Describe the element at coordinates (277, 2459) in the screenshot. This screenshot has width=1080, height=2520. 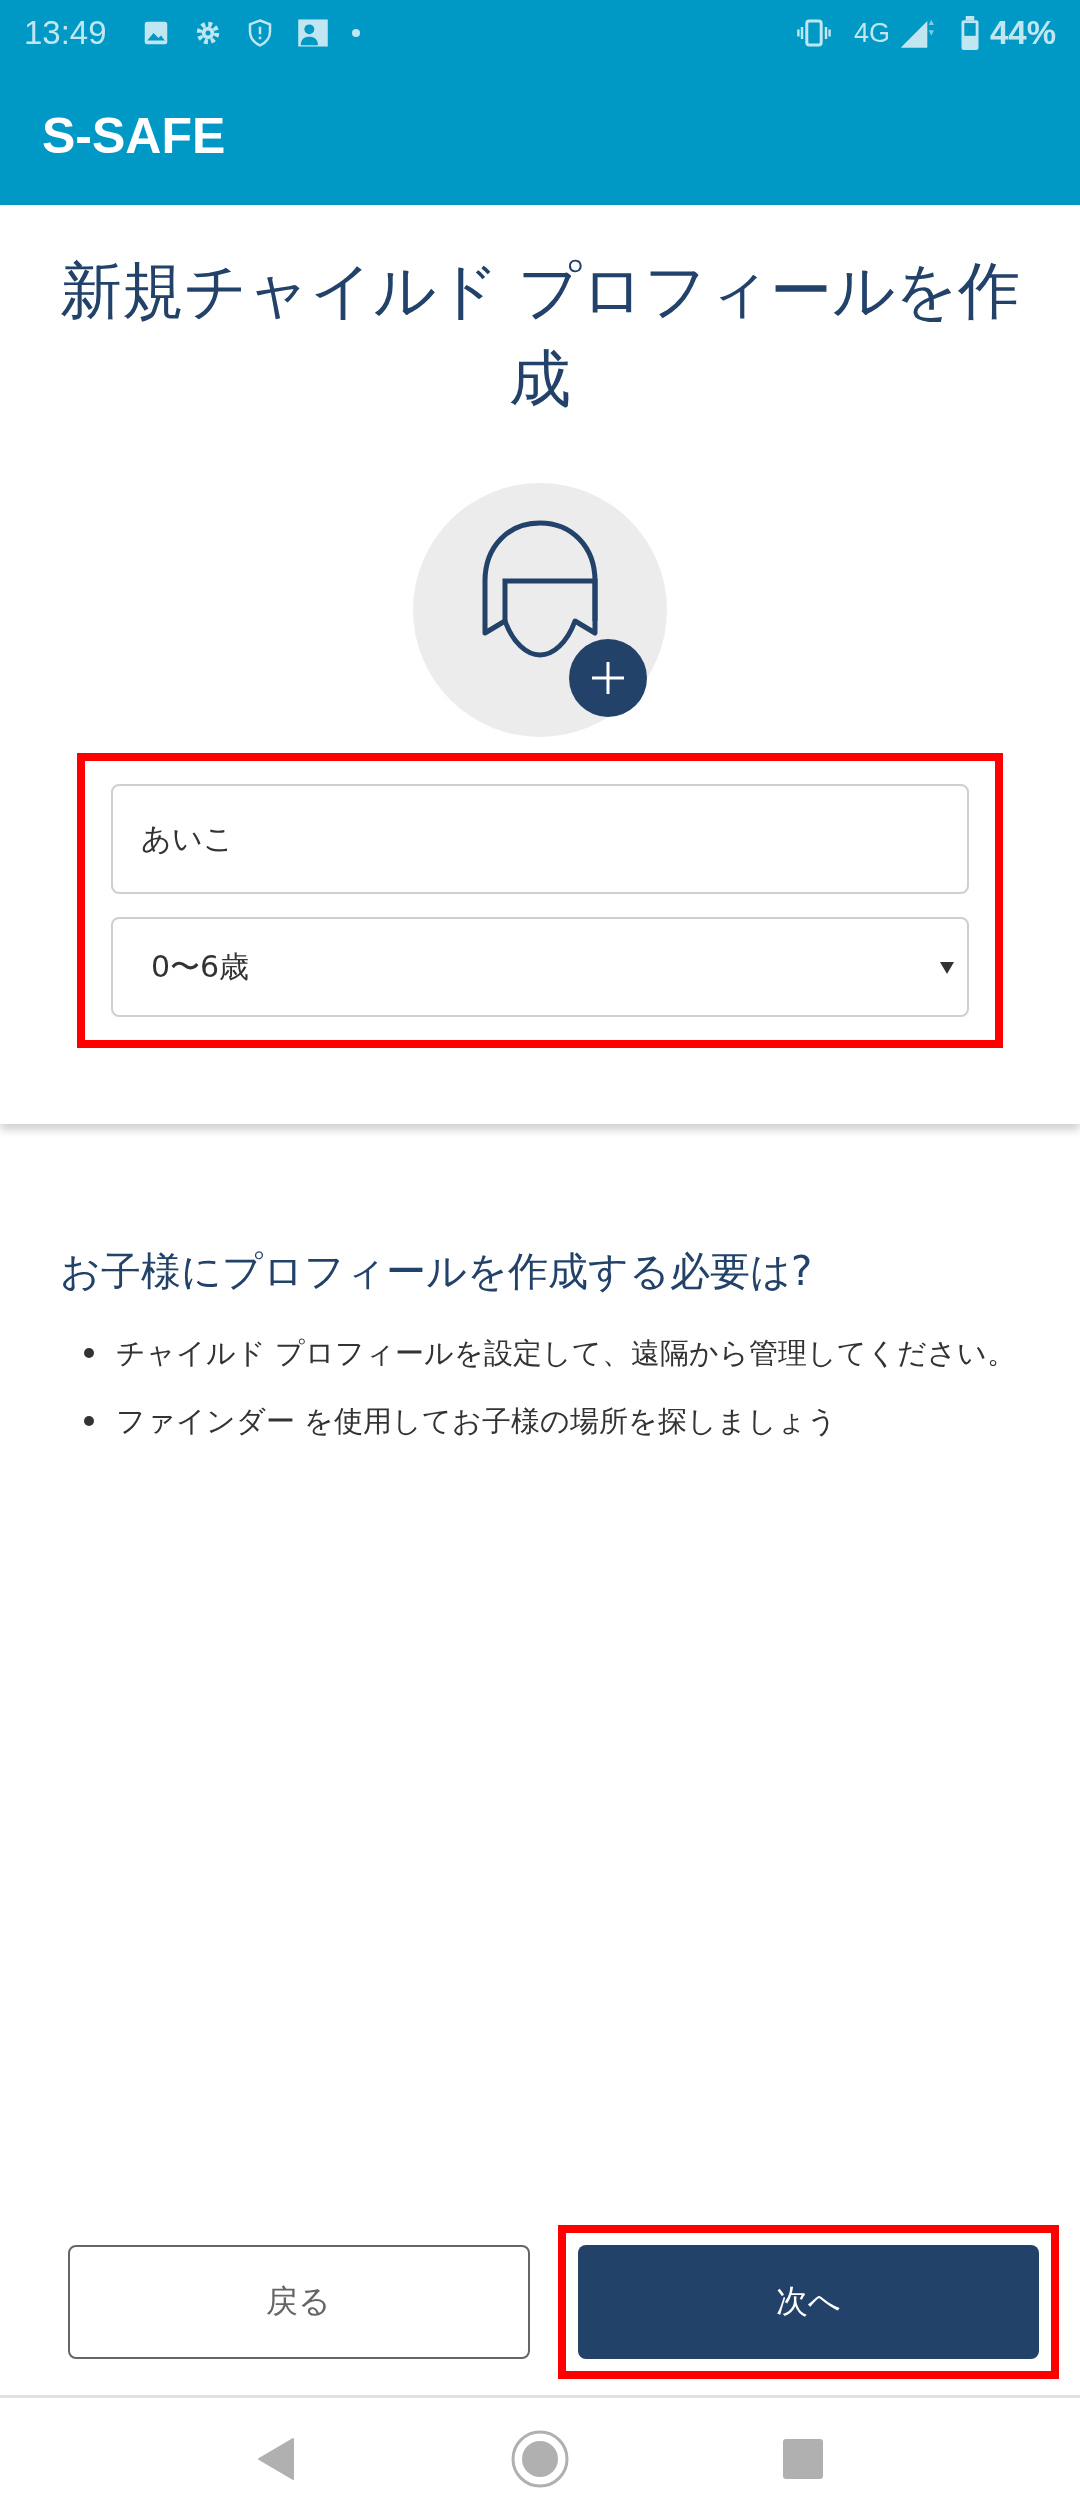
I see `back-icon` at that location.